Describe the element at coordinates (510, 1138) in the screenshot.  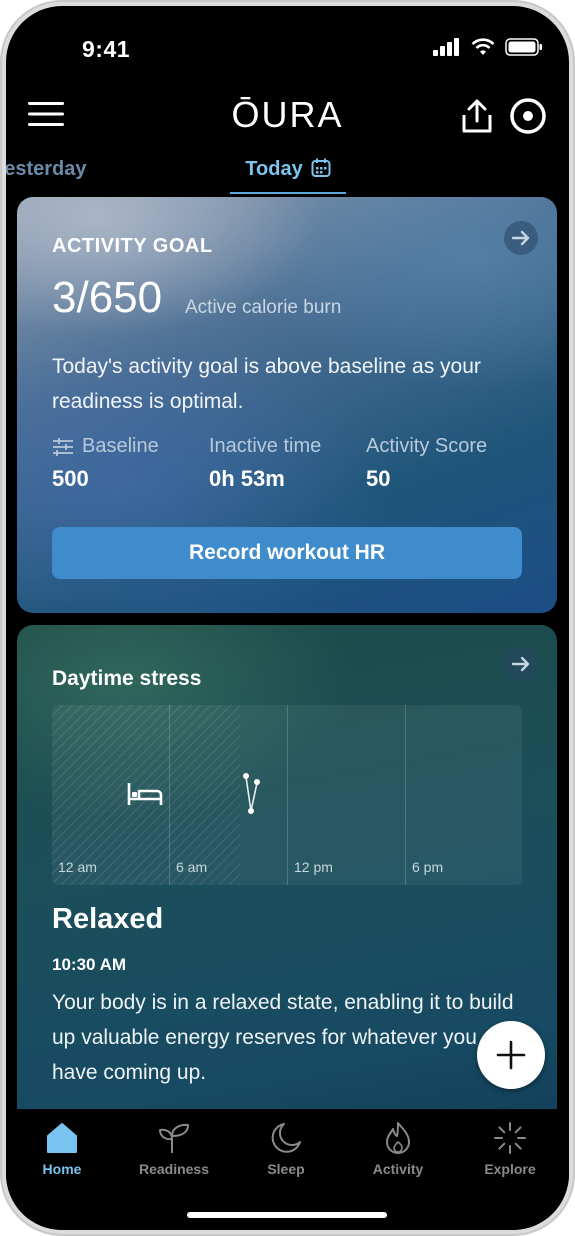
I see `burst-icon` at that location.